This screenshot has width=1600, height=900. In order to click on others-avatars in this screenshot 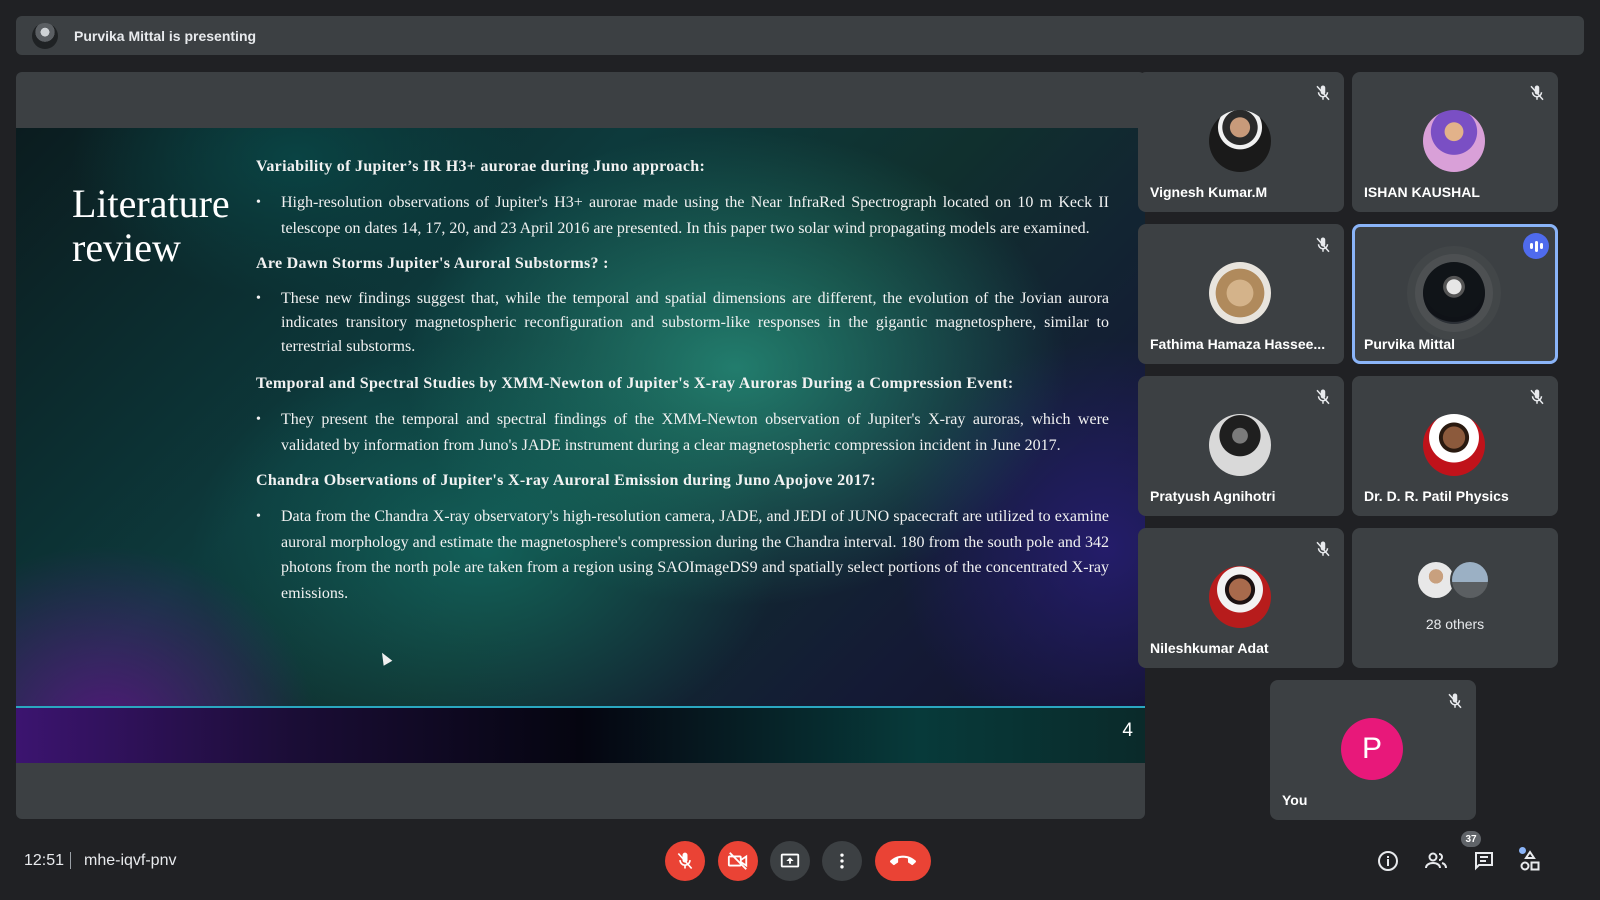, I will do `click(1456, 580)`.